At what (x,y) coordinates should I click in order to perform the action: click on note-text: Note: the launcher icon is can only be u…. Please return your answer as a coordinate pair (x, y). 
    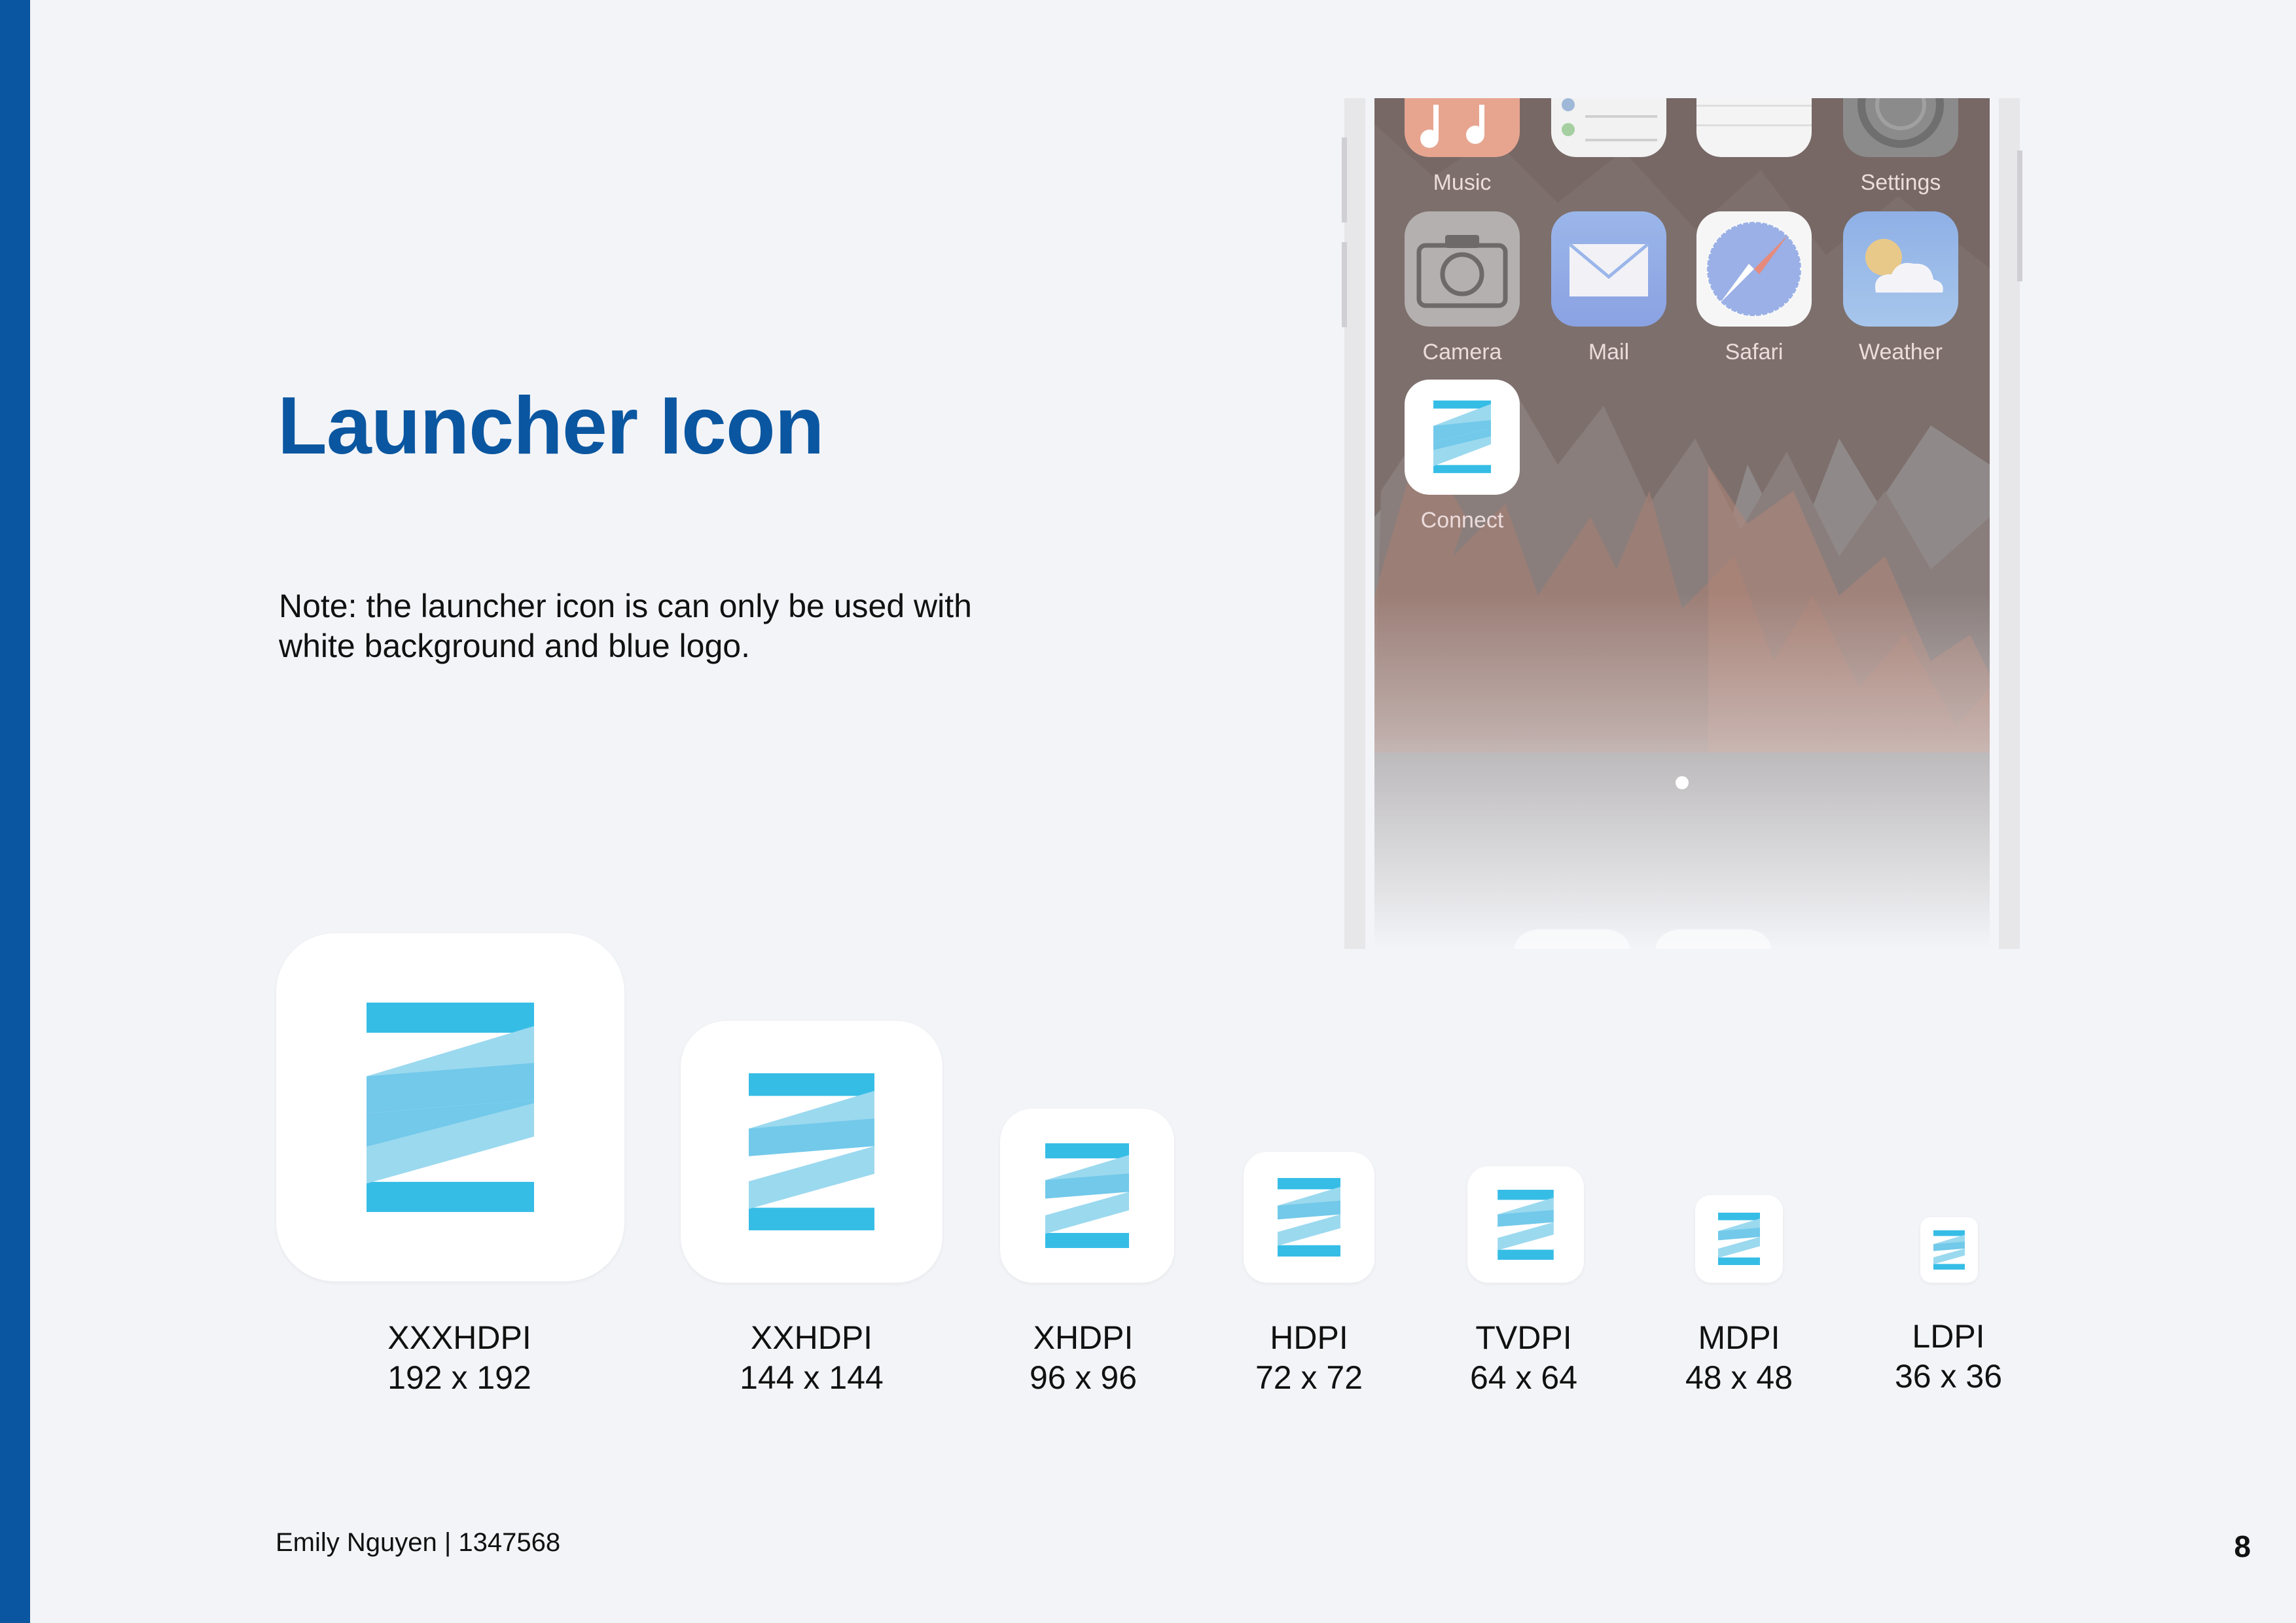
    Looking at the image, I should click on (625, 626).